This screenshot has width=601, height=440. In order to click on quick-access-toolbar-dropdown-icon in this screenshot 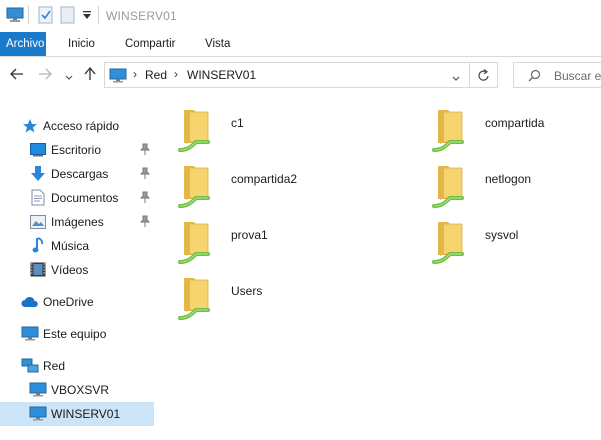, I will do `click(87, 16)`.